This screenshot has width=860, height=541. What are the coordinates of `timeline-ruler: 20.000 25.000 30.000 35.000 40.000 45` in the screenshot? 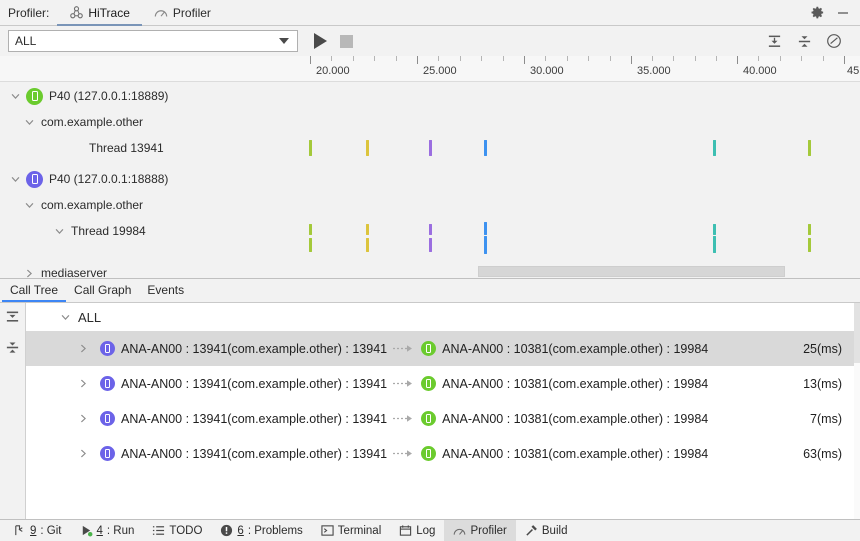 It's located at (430, 69).